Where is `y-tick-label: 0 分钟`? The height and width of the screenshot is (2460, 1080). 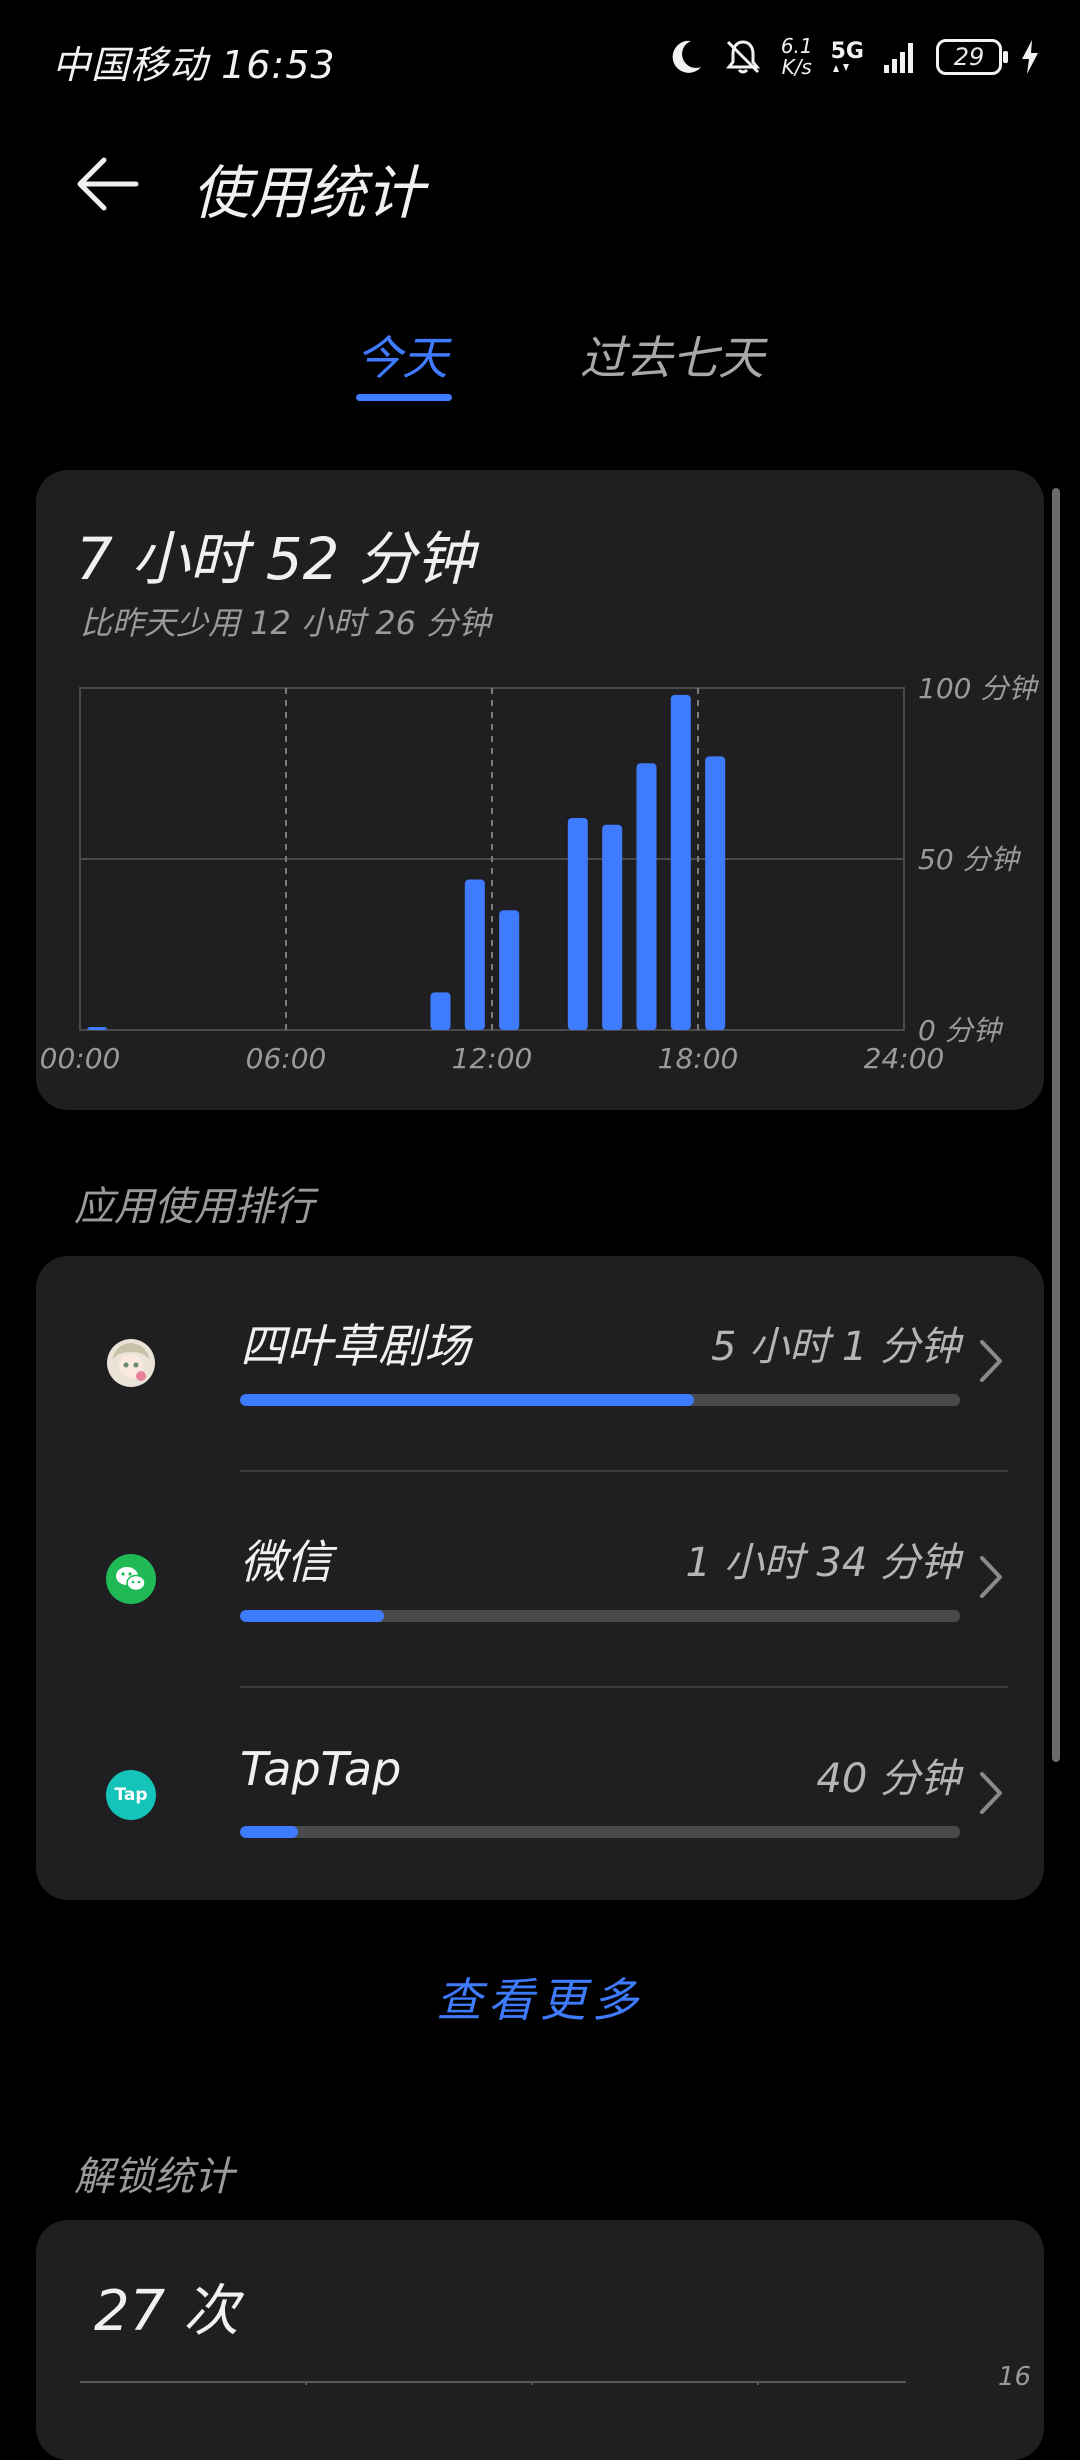 y-tick-label: 0 分钟 is located at coordinates (961, 1030).